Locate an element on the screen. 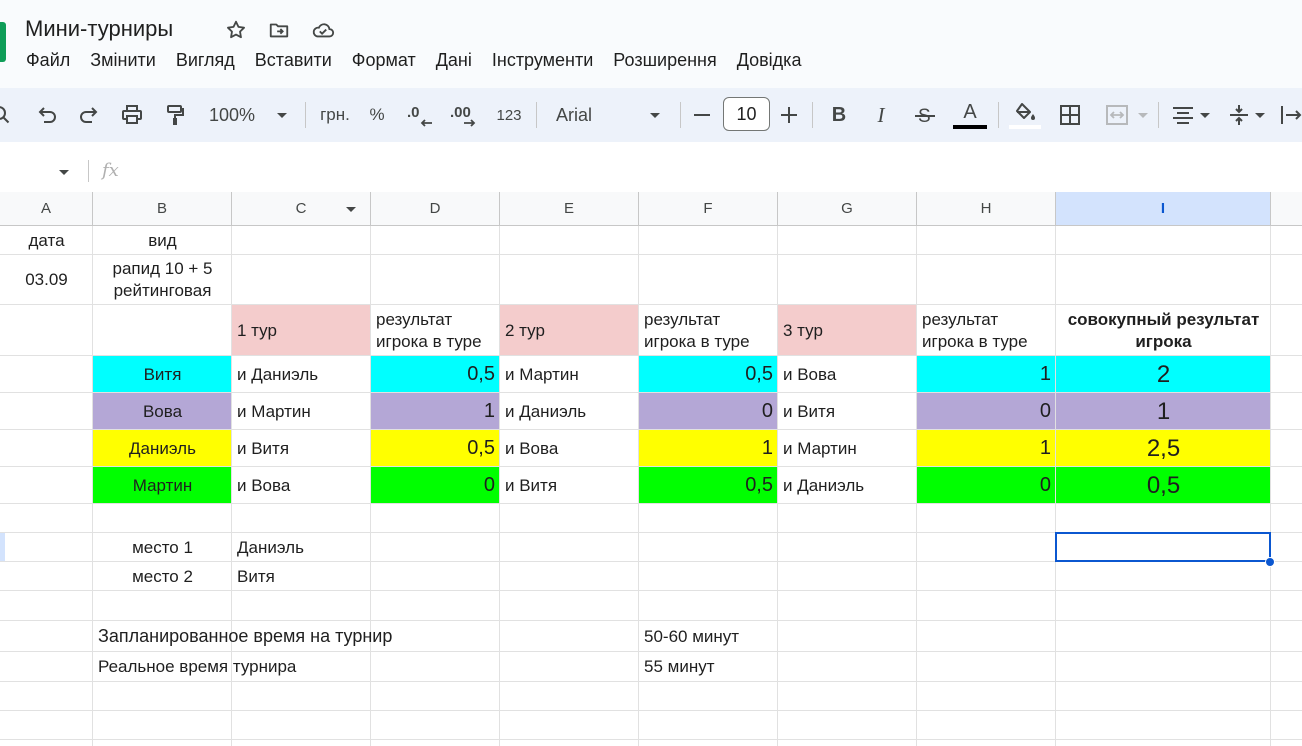 The height and width of the screenshot is (746, 1302). planned-time-label: Запланированное время на турнир is located at coordinates (366, 636).